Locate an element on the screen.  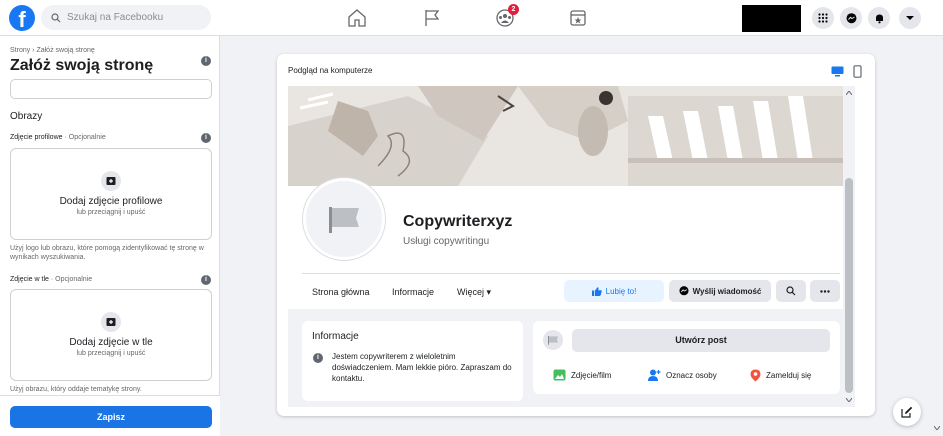
messenger-button is located at coordinates (851, 18).